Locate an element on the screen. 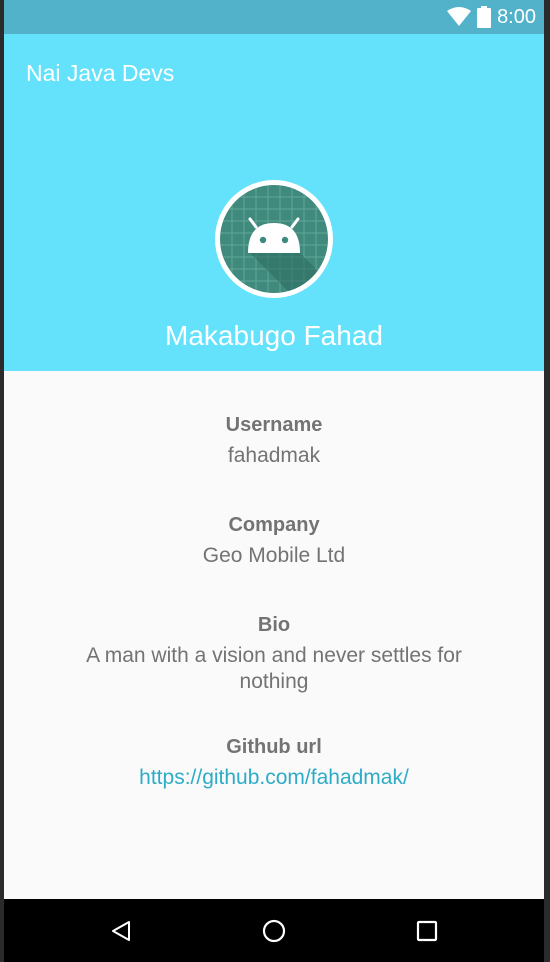 Image resolution: width=550 pixels, height=962 pixels. recents-icon is located at coordinates (427, 930).